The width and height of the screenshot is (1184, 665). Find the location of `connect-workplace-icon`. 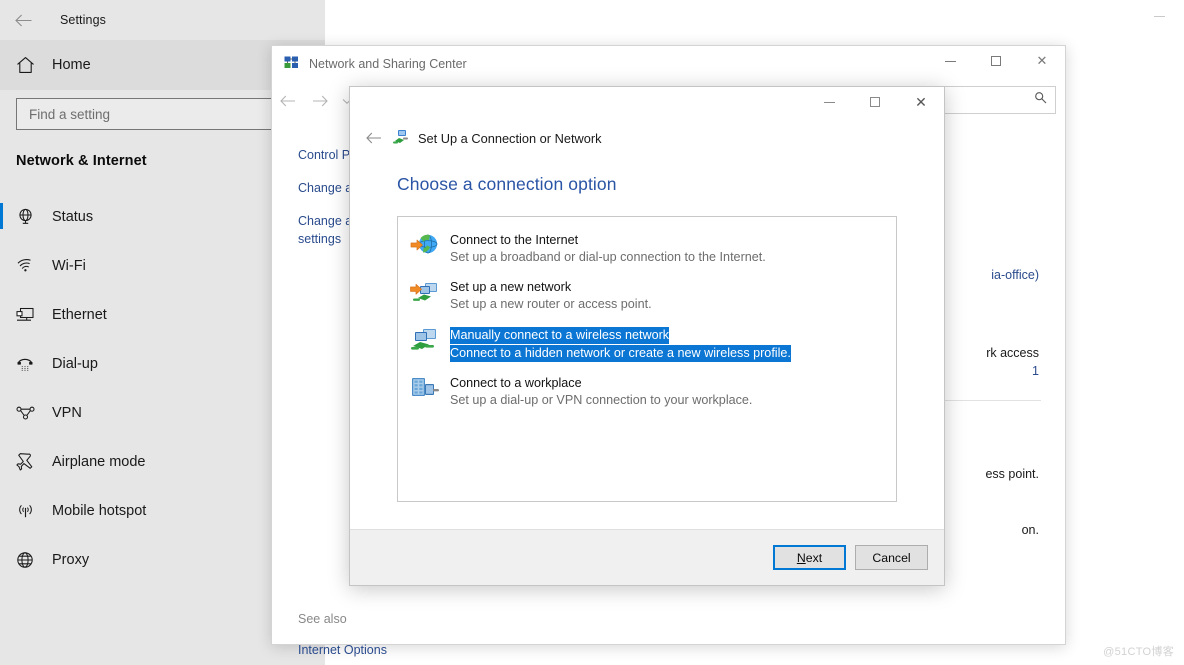

connect-workplace-icon is located at coordinates (430, 391).